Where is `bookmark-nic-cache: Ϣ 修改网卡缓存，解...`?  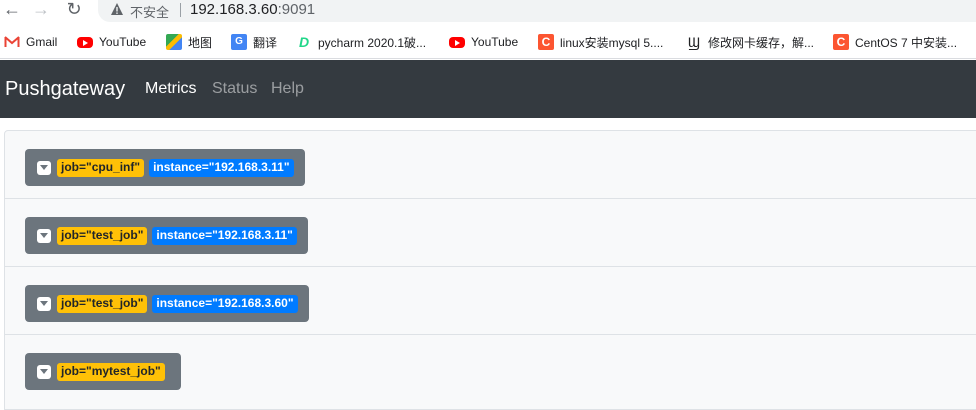
bookmark-nic-cache: Ϣ 修改网卡缓存，解... is located at coordinates (750, 42).